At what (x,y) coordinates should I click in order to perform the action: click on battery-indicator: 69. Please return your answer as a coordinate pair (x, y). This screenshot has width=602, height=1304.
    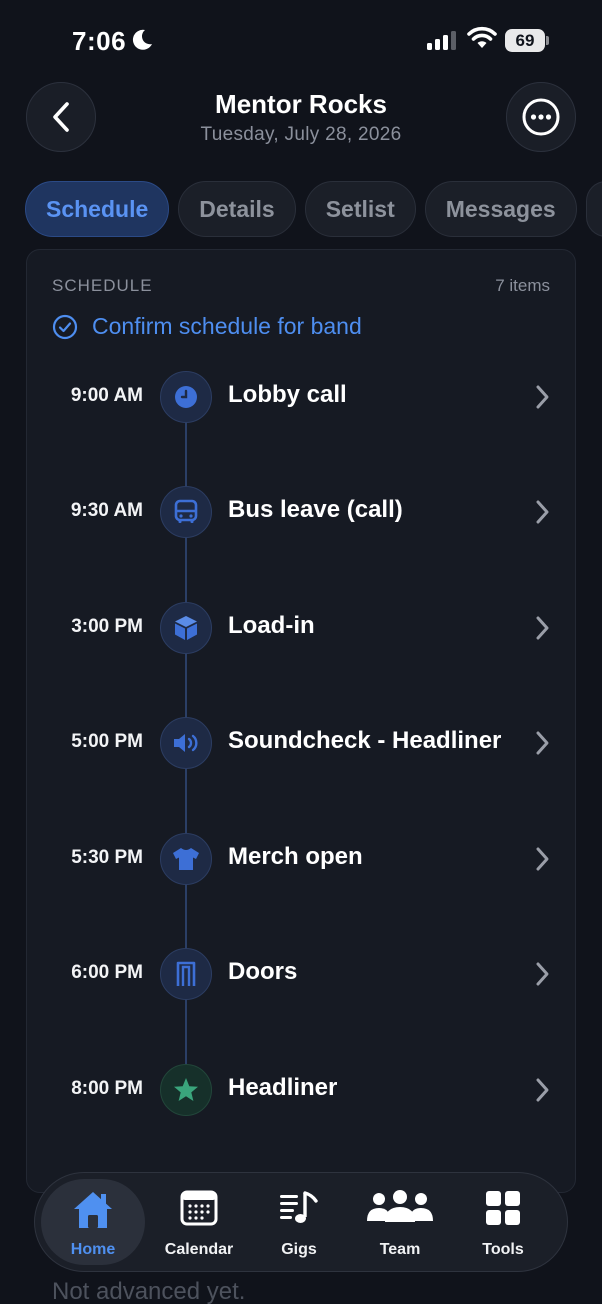
    Looking at the image, I should click on (527, 40).